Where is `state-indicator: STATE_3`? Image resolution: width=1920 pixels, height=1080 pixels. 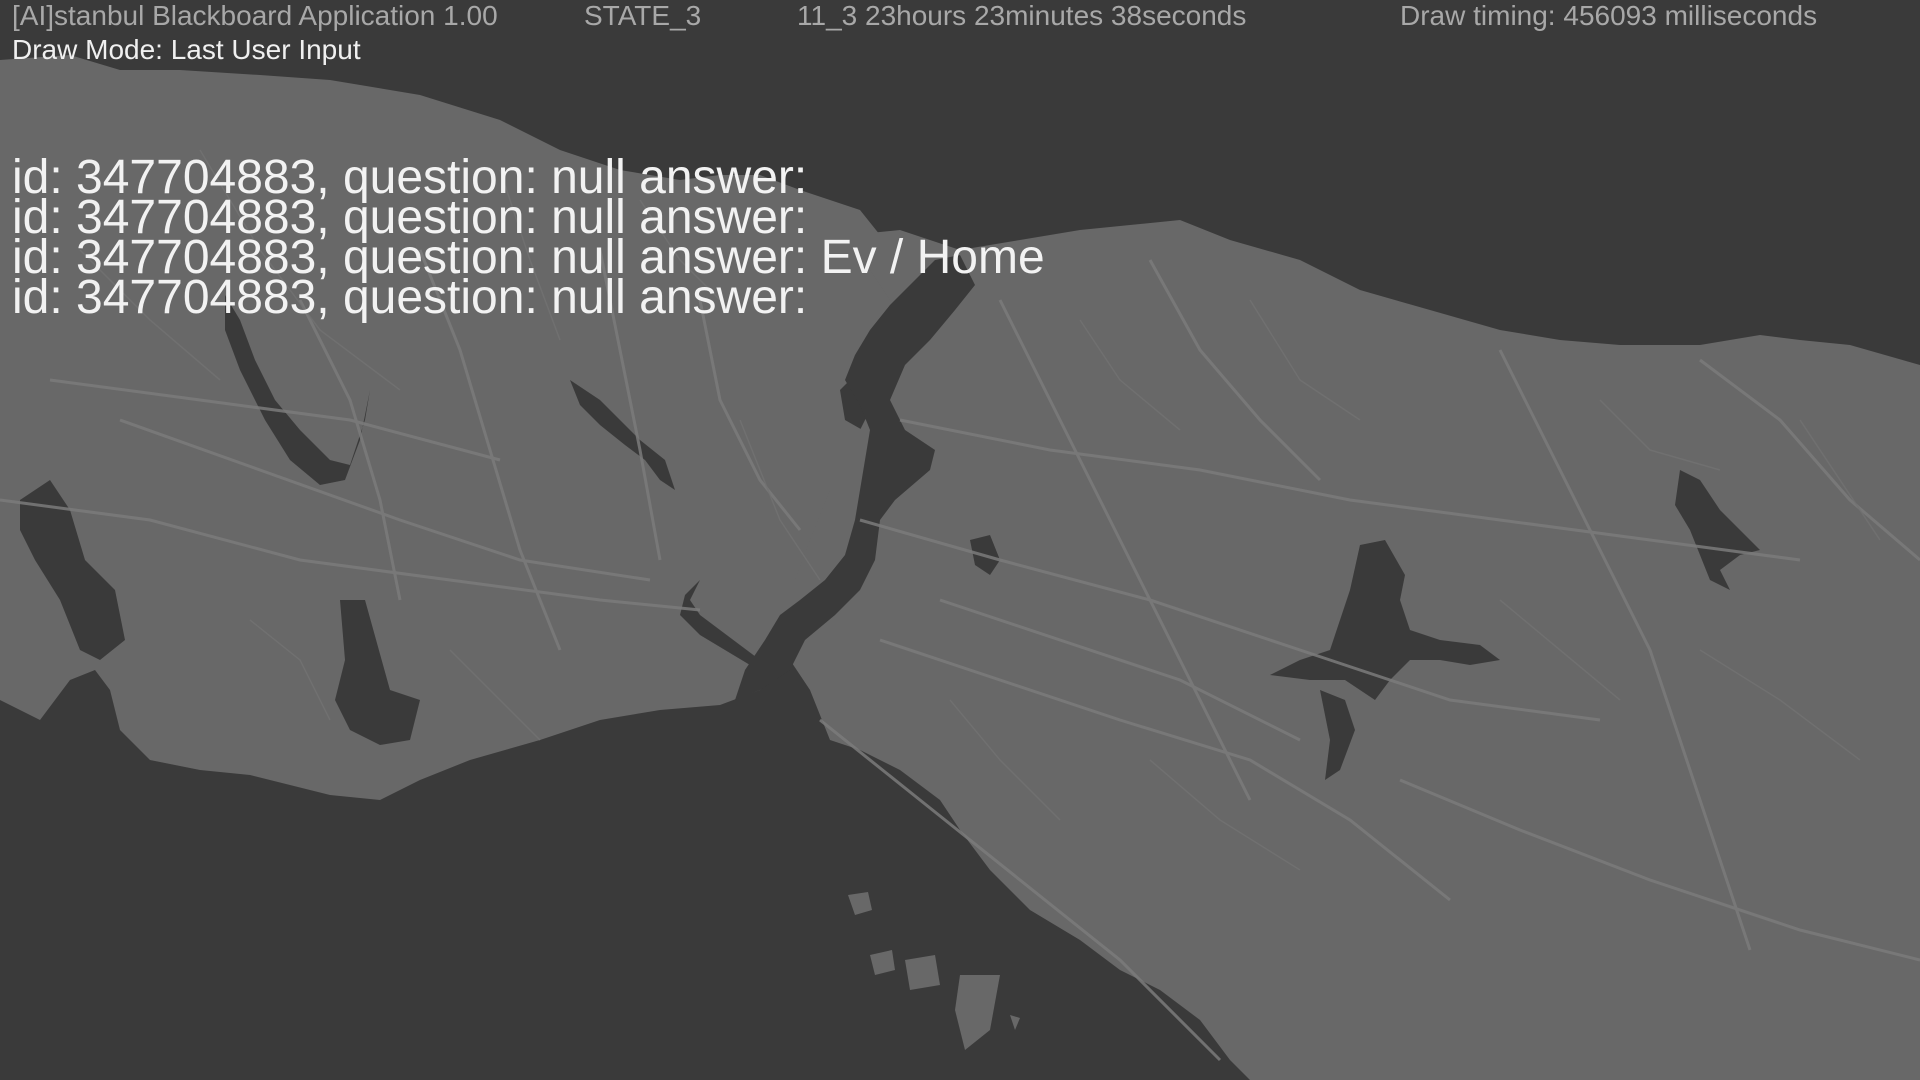
state-indicator: STATE_3 is located at coordinates (643, 15).